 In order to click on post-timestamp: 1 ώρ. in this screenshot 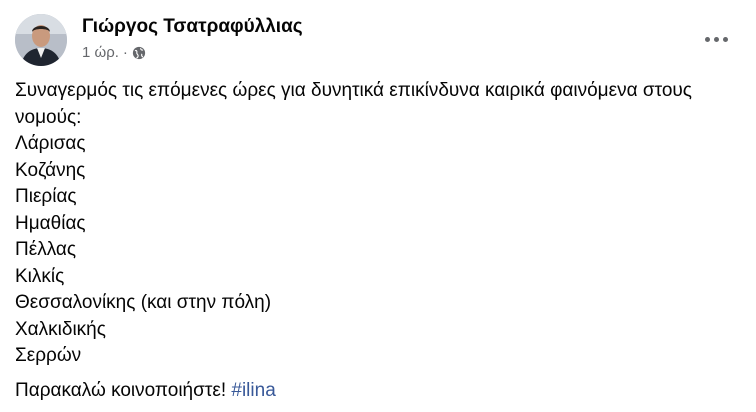, I will do `click(100, 52)`.